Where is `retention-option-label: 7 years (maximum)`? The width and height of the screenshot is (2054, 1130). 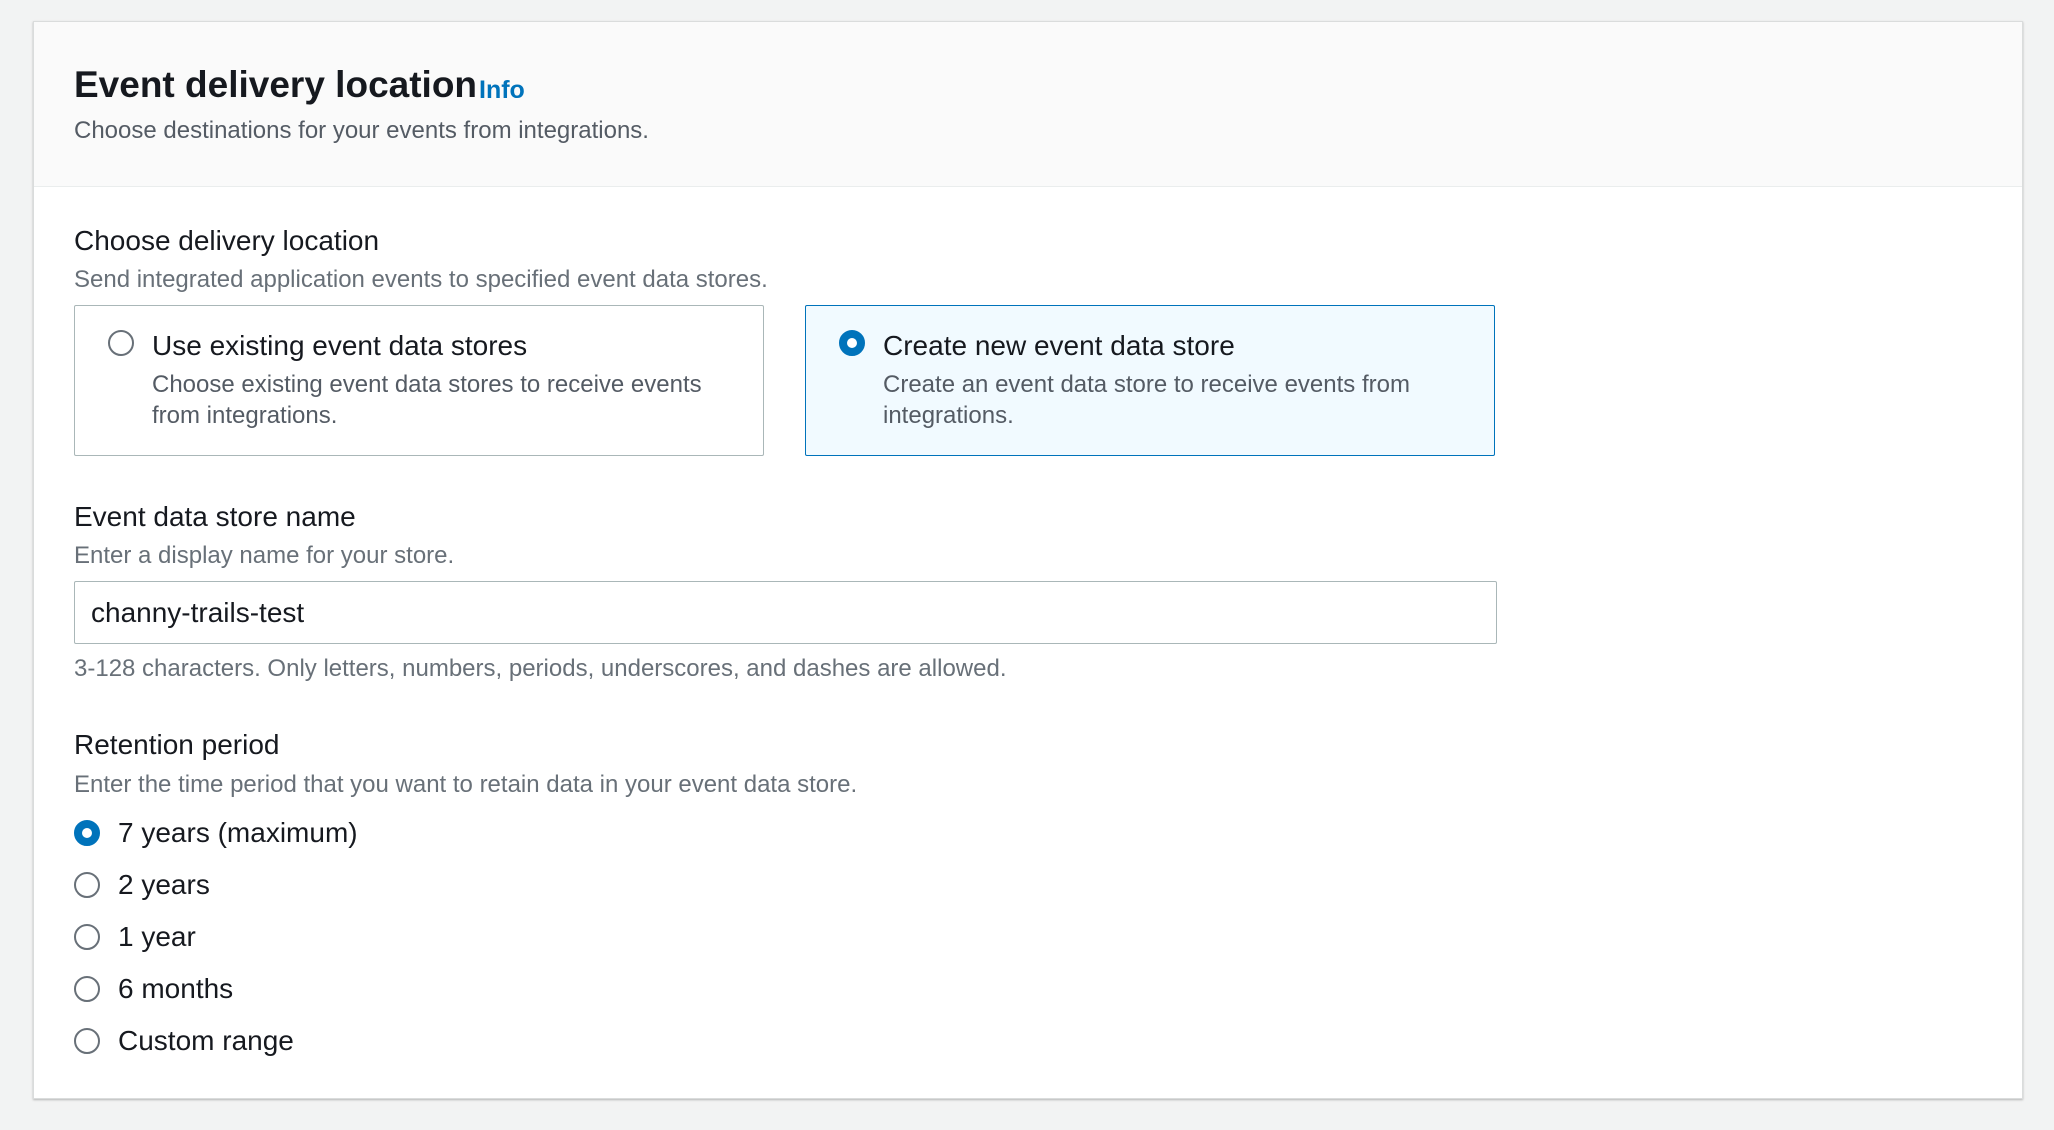
retention-option-label: 7 years (maximum) is located at coordinates (238, 832).